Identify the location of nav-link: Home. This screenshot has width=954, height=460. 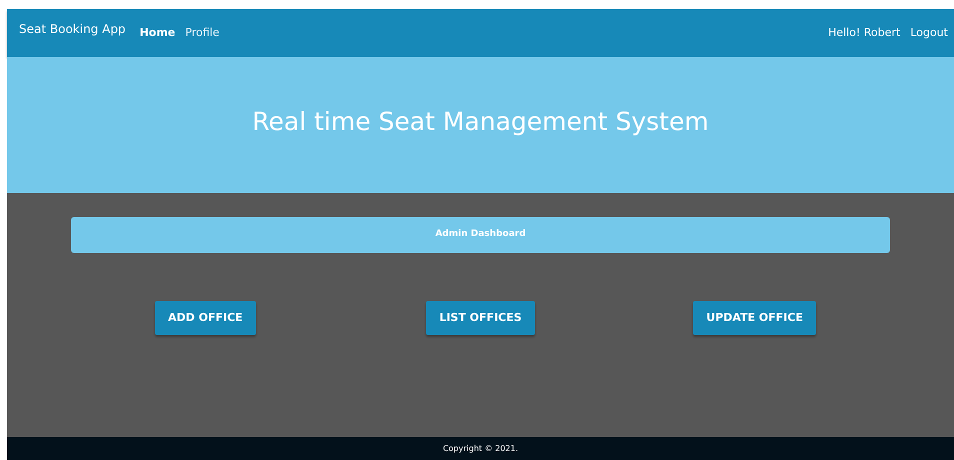
(158, 33).